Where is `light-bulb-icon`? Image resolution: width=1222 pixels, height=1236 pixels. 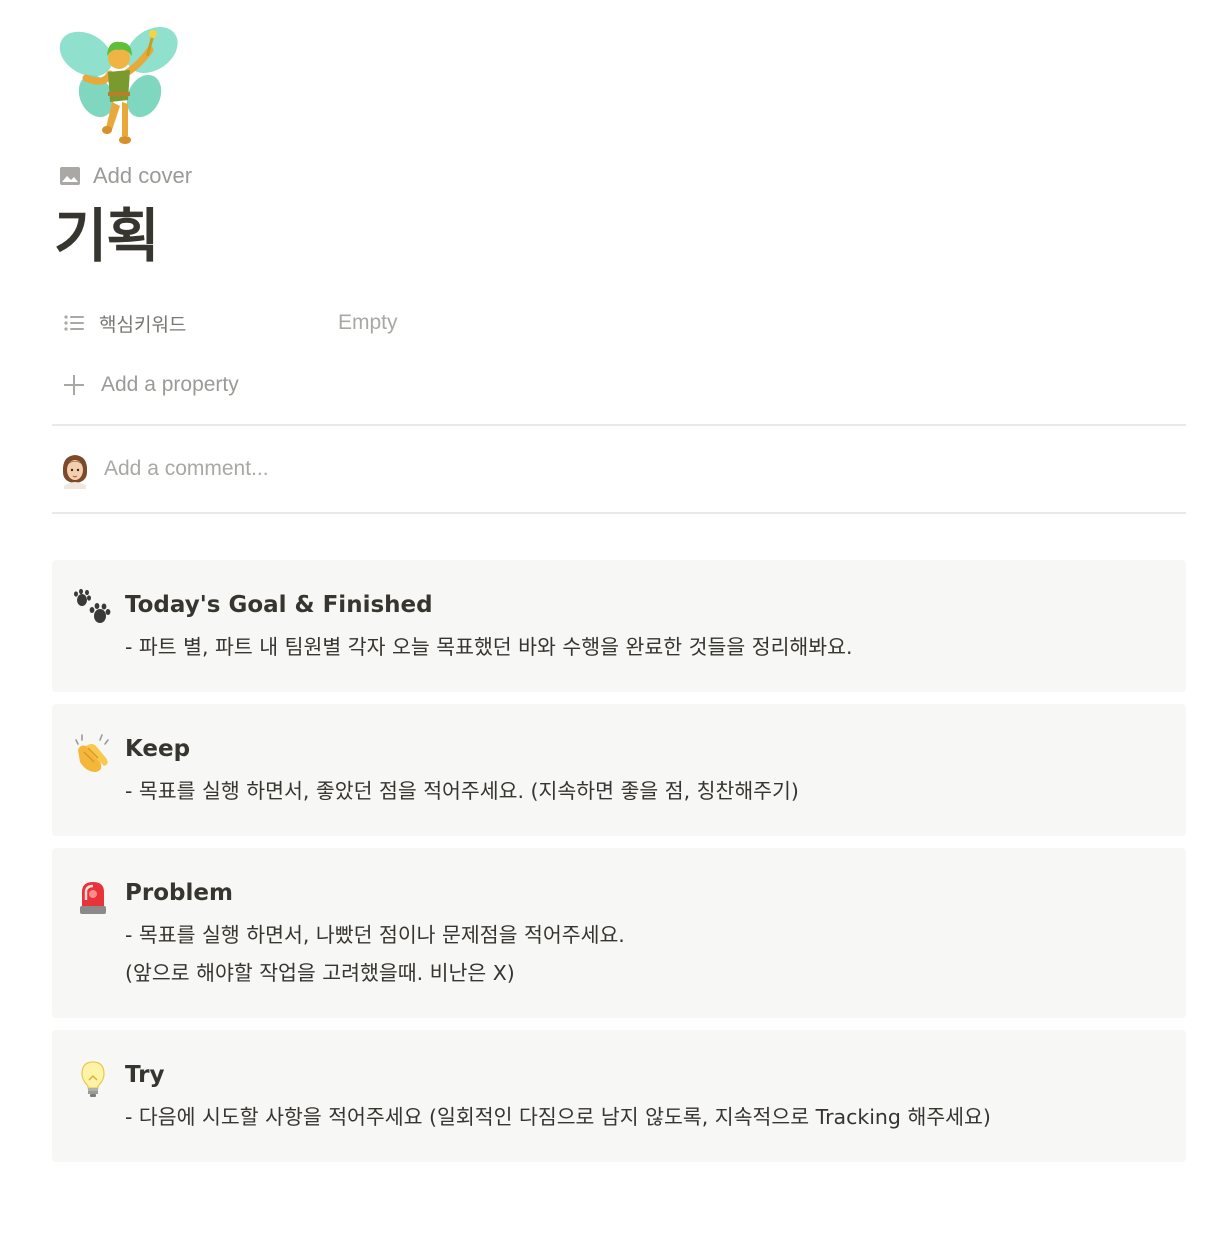
light-bulb-icon is located at coordinates (93, 1079).